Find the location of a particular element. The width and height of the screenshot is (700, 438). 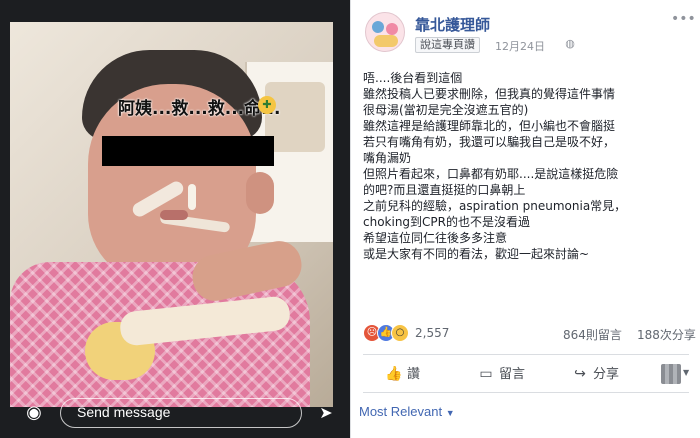

post-line: 雖然投稿人已要求刪除，但我真的覺得這件事情 is located at coordinates (489, 94).